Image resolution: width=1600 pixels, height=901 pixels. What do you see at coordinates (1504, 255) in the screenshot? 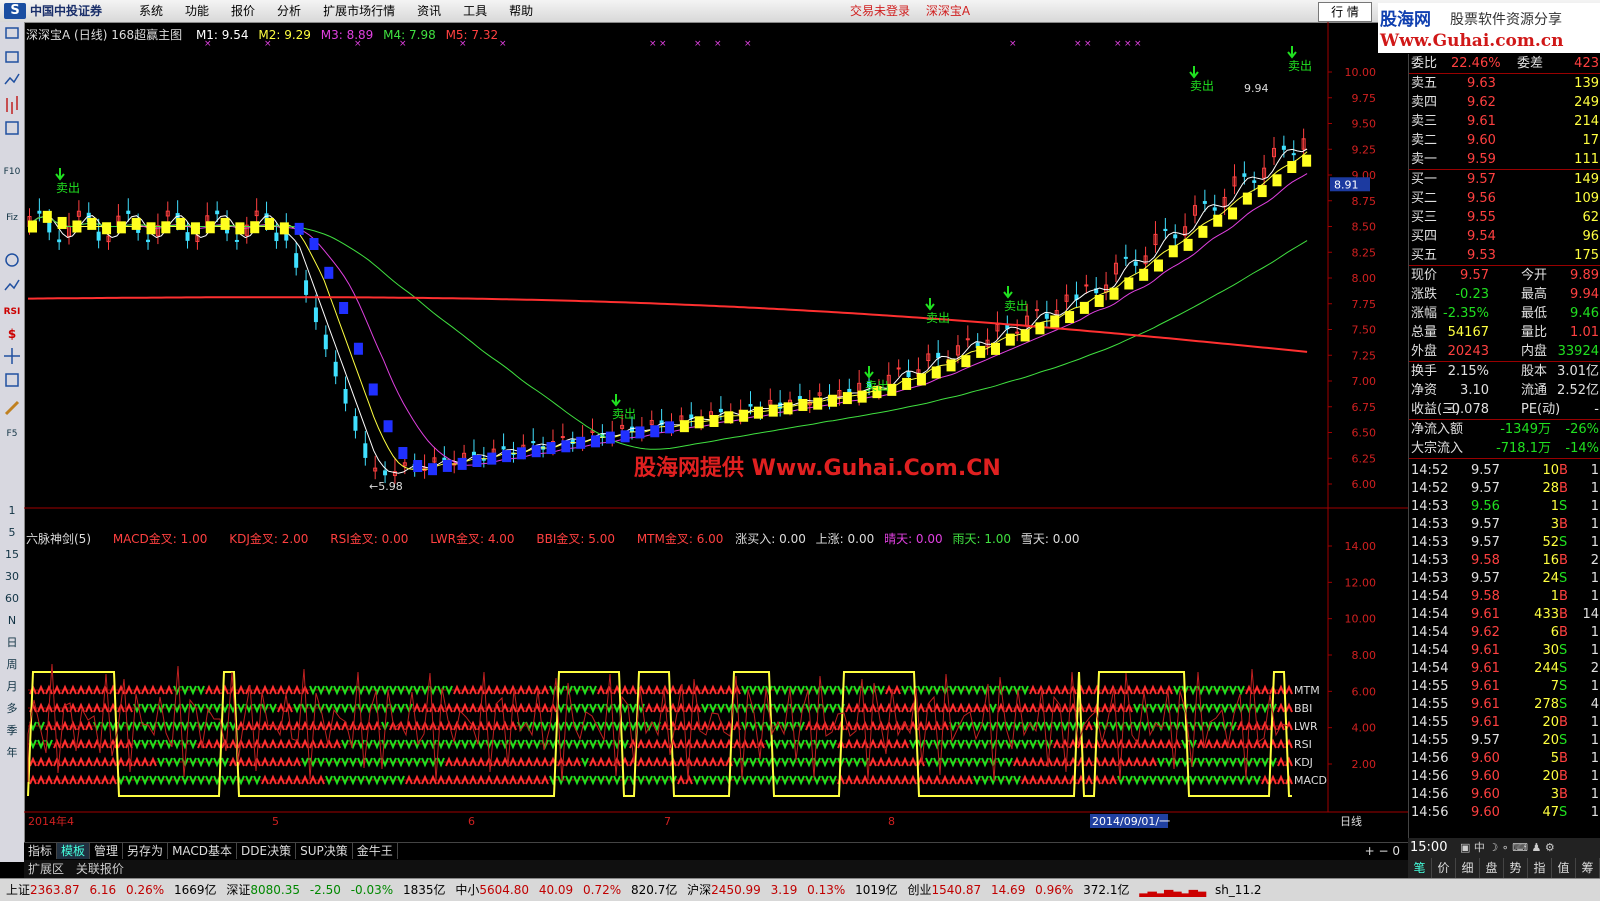
I see `bid-row: 买五 9.53 175` at bounding box center [1504, 255].